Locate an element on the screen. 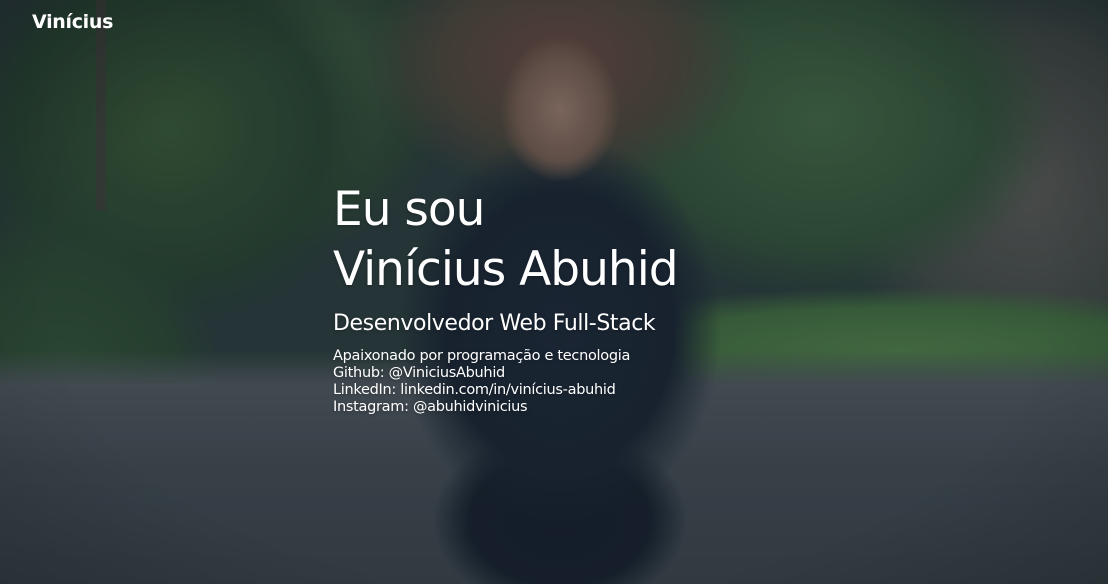  hero-name: Vinícius Abuhid is located at coordinates (506, 269).